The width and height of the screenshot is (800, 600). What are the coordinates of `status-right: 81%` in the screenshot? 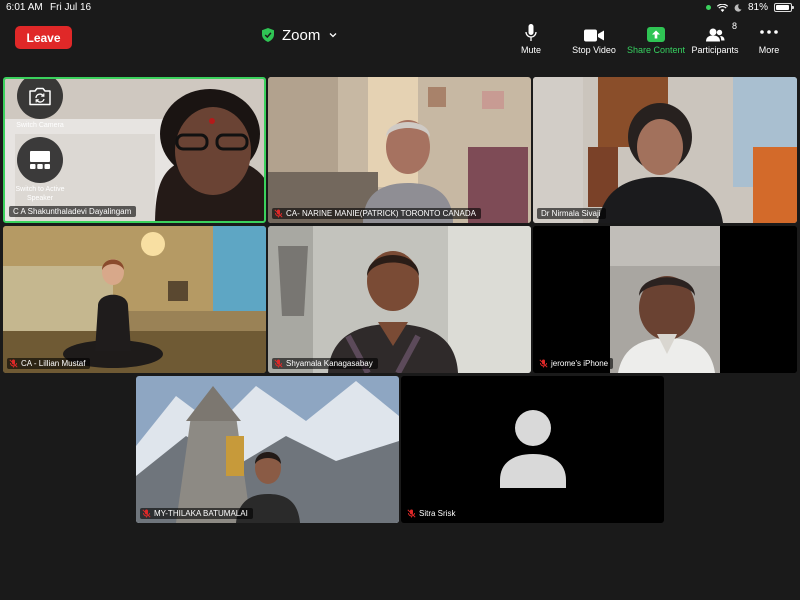 It's located at (749, 7).